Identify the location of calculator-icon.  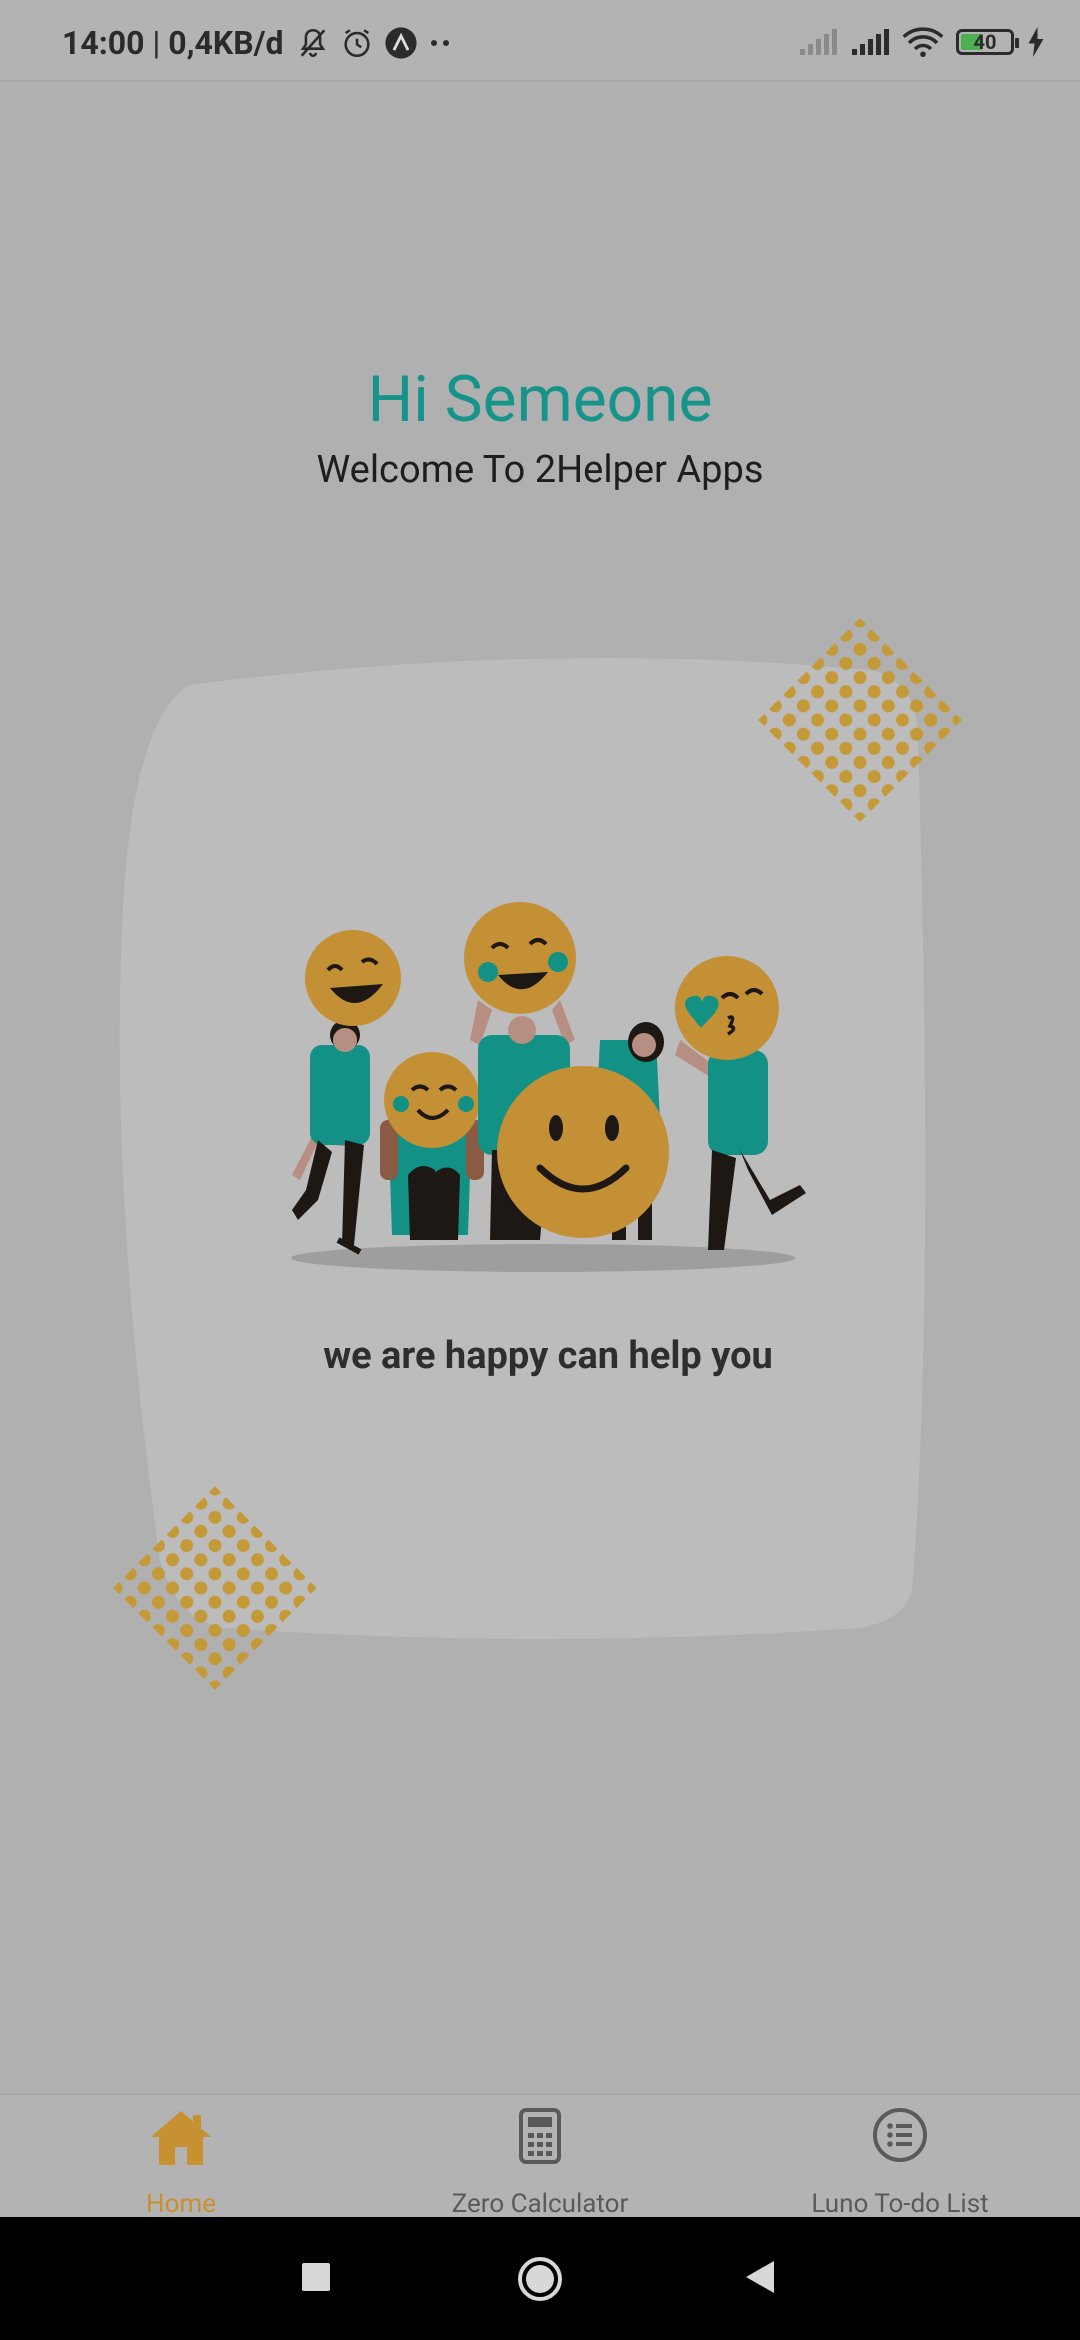
(540, 2136).